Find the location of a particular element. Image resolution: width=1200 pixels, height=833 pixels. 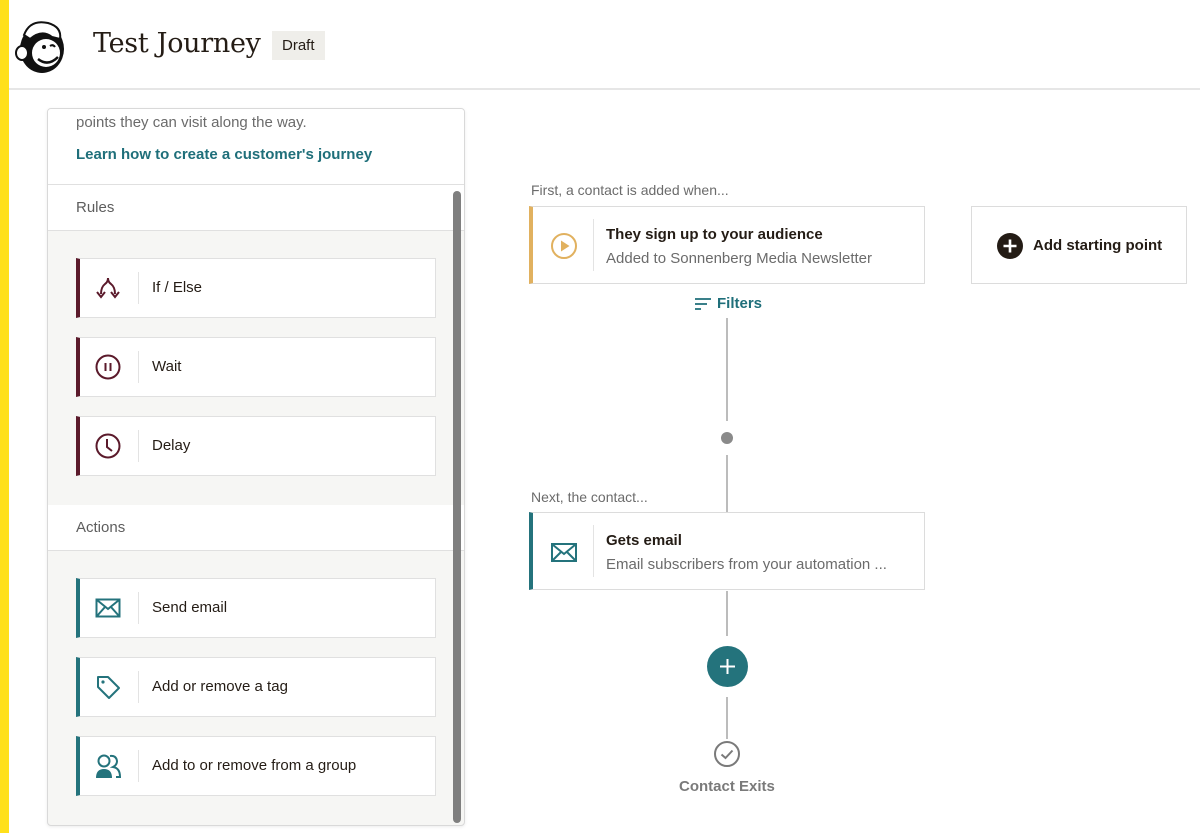

item-label: Add or remove a tag is located at coordinates (220, 686).